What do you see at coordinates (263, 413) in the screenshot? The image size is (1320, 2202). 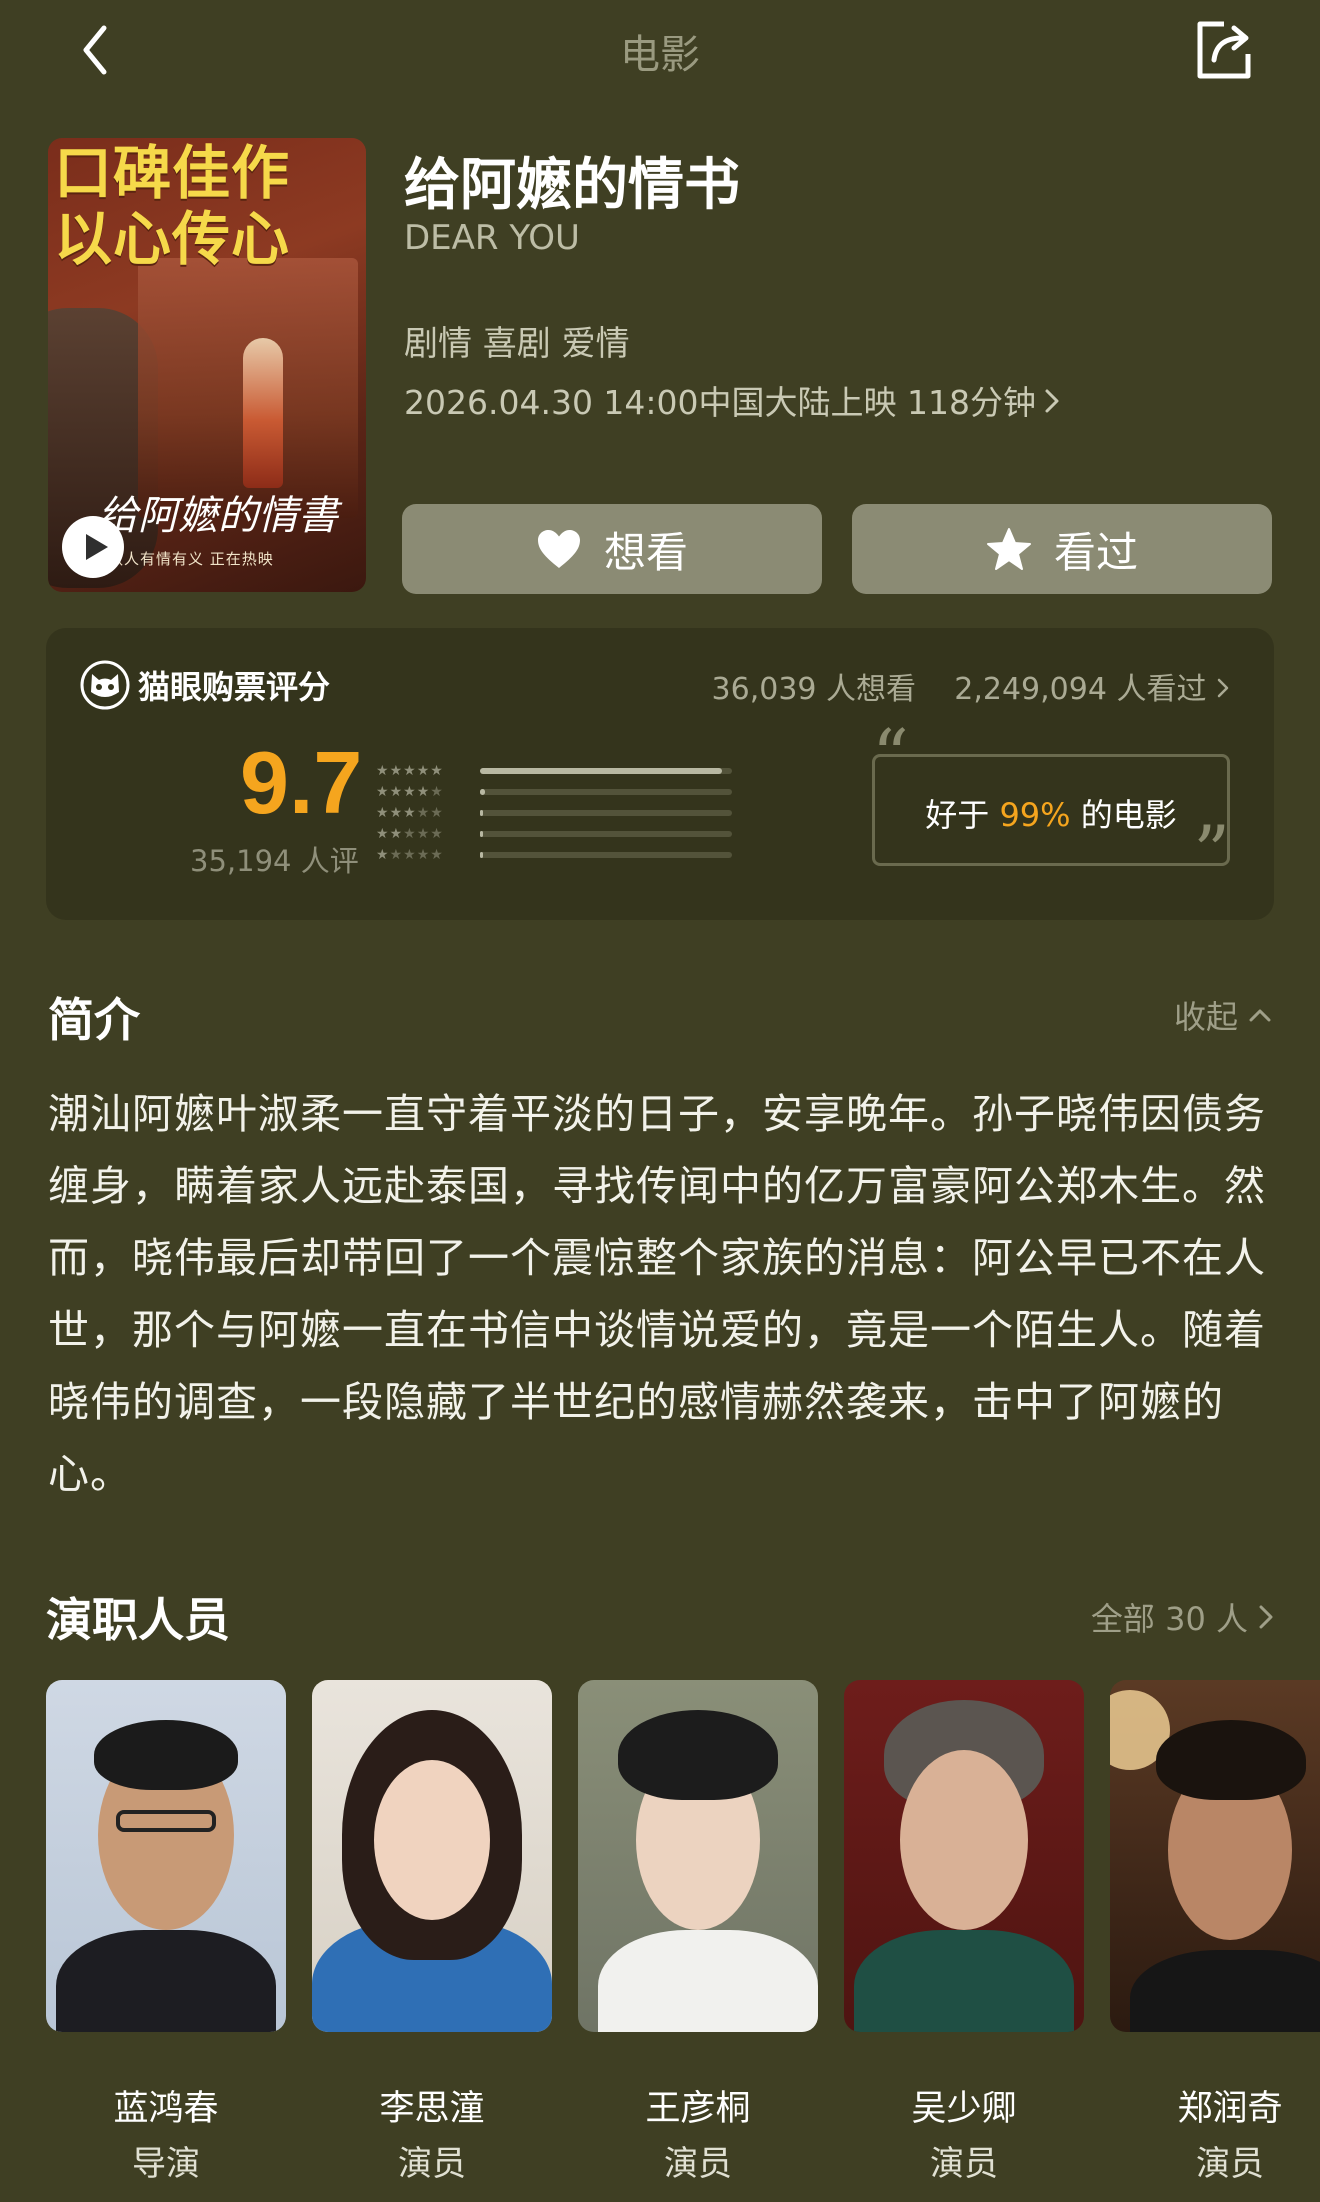 I see `poster-figure` at bounding box center [263, 413].